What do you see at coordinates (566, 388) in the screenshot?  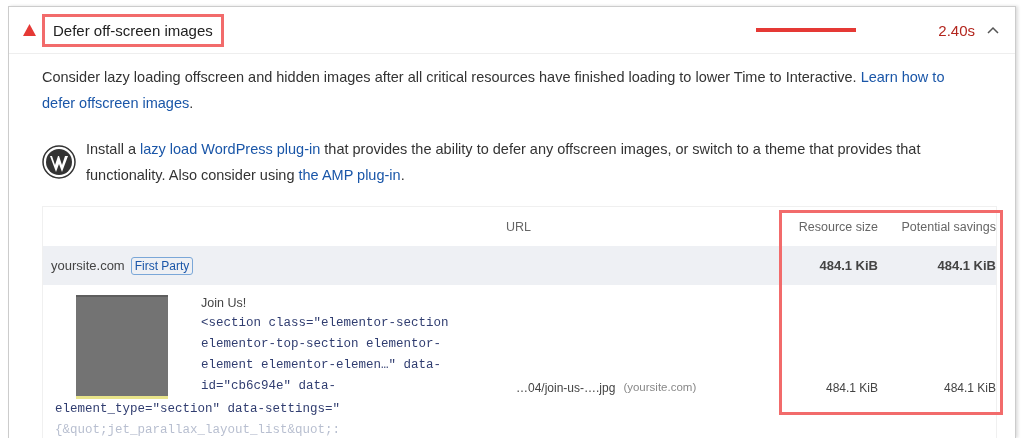 I see `url-text: …04/join-us-….jpg` at bounding box center [566, 388].